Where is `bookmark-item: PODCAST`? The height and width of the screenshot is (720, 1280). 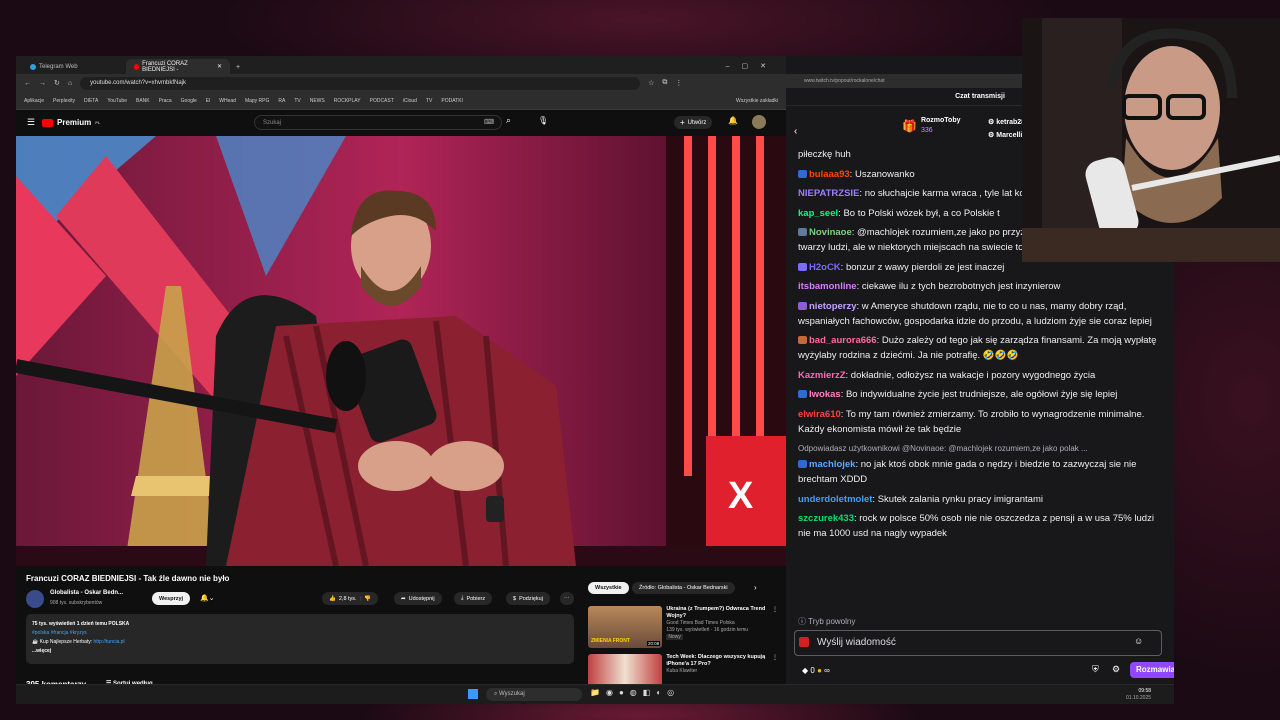 bookmark-item: PODCAST is located at coordinates (382, 101).